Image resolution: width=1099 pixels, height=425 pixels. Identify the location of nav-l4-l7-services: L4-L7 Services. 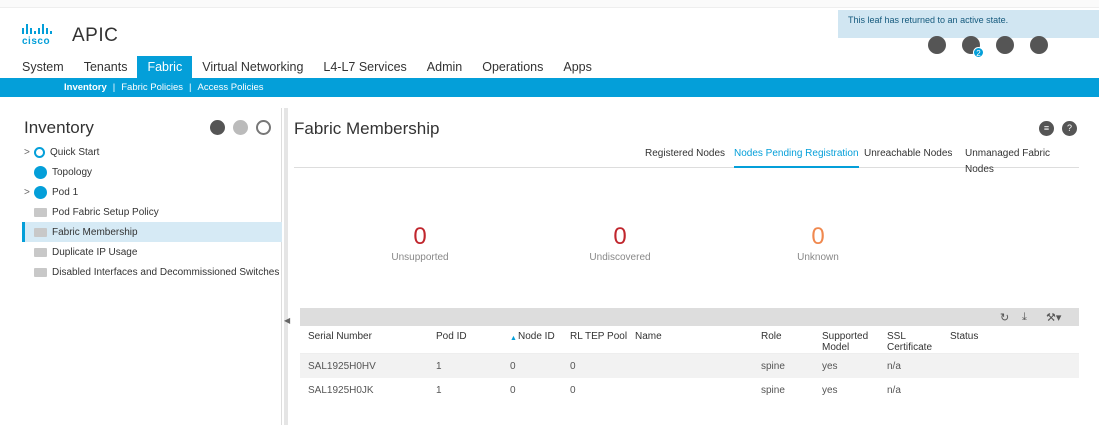
(364, 67).